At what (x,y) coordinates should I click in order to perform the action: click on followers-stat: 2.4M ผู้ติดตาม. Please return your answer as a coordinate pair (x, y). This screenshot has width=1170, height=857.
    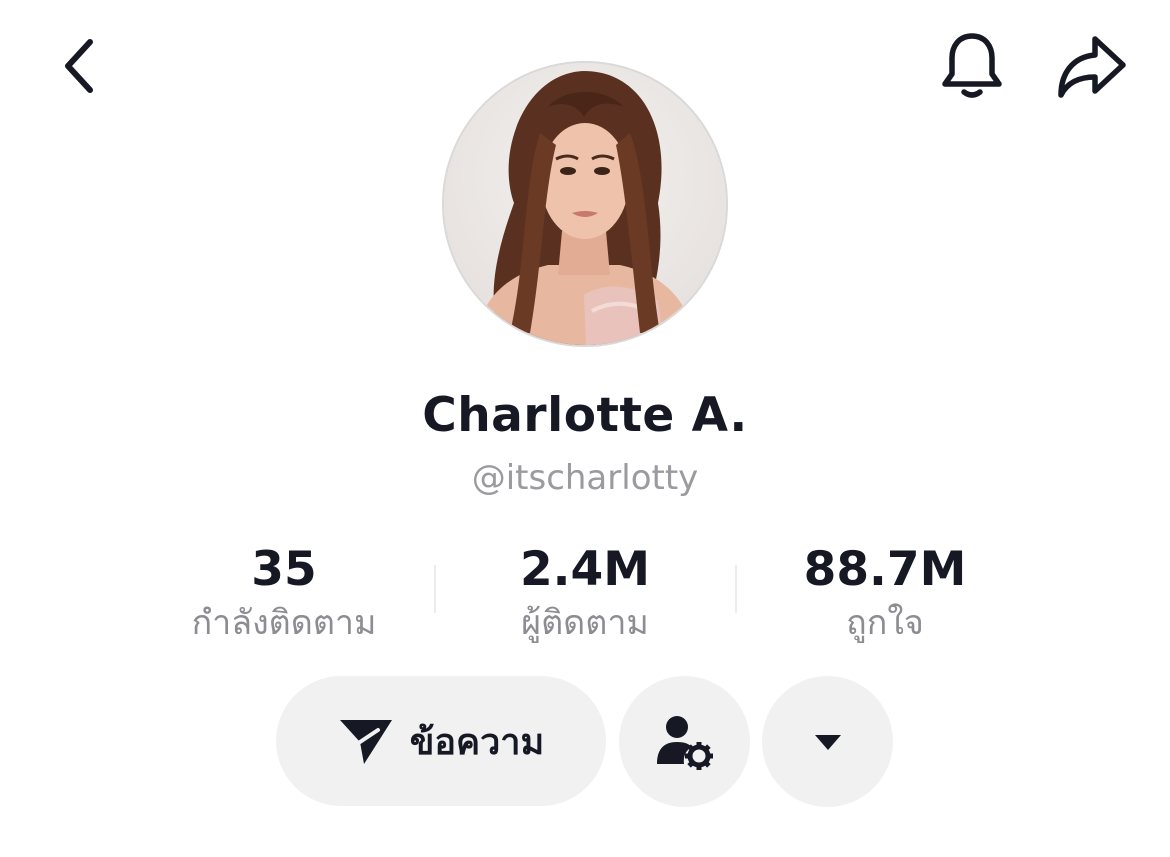
    Looking at the image, I should click on (585, 593).